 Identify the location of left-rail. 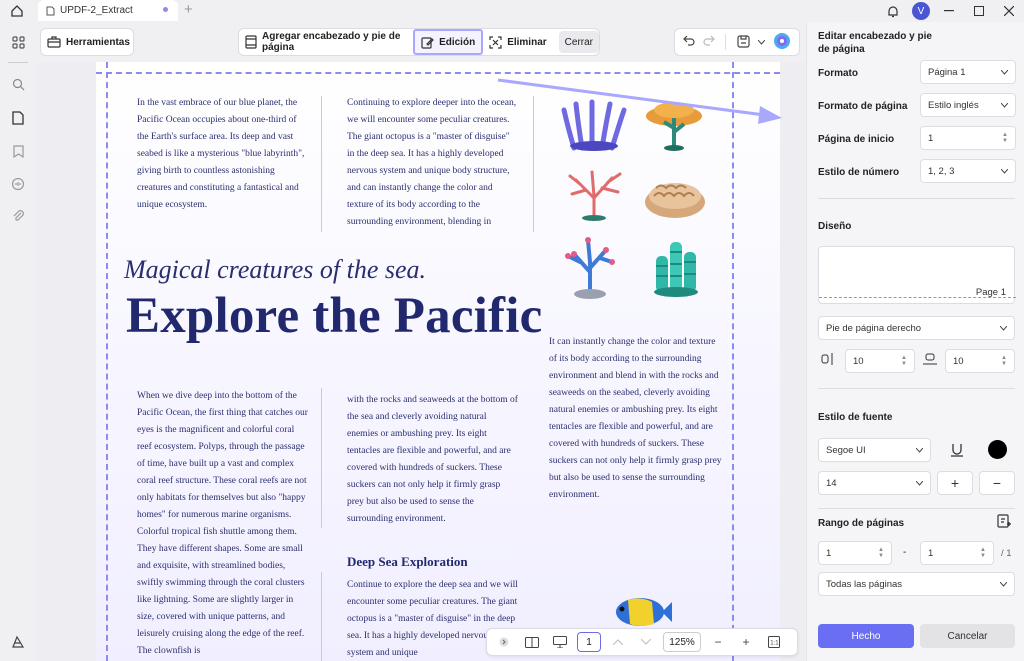
(18, 341).